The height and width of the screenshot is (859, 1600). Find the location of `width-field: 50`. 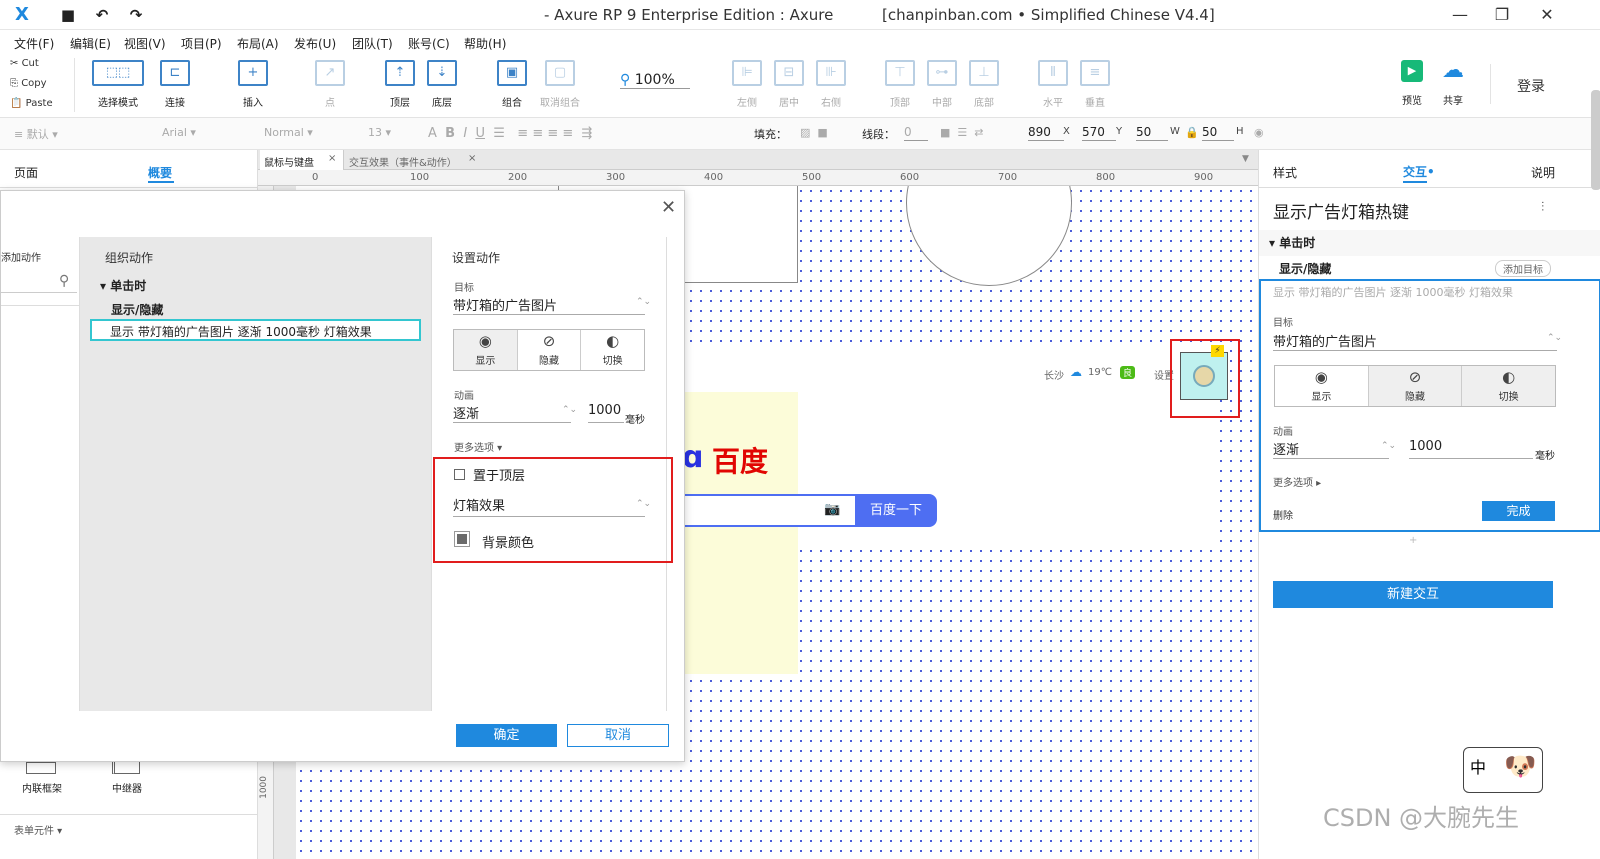

width-field: 50 is located at coordinates (1152, 133).